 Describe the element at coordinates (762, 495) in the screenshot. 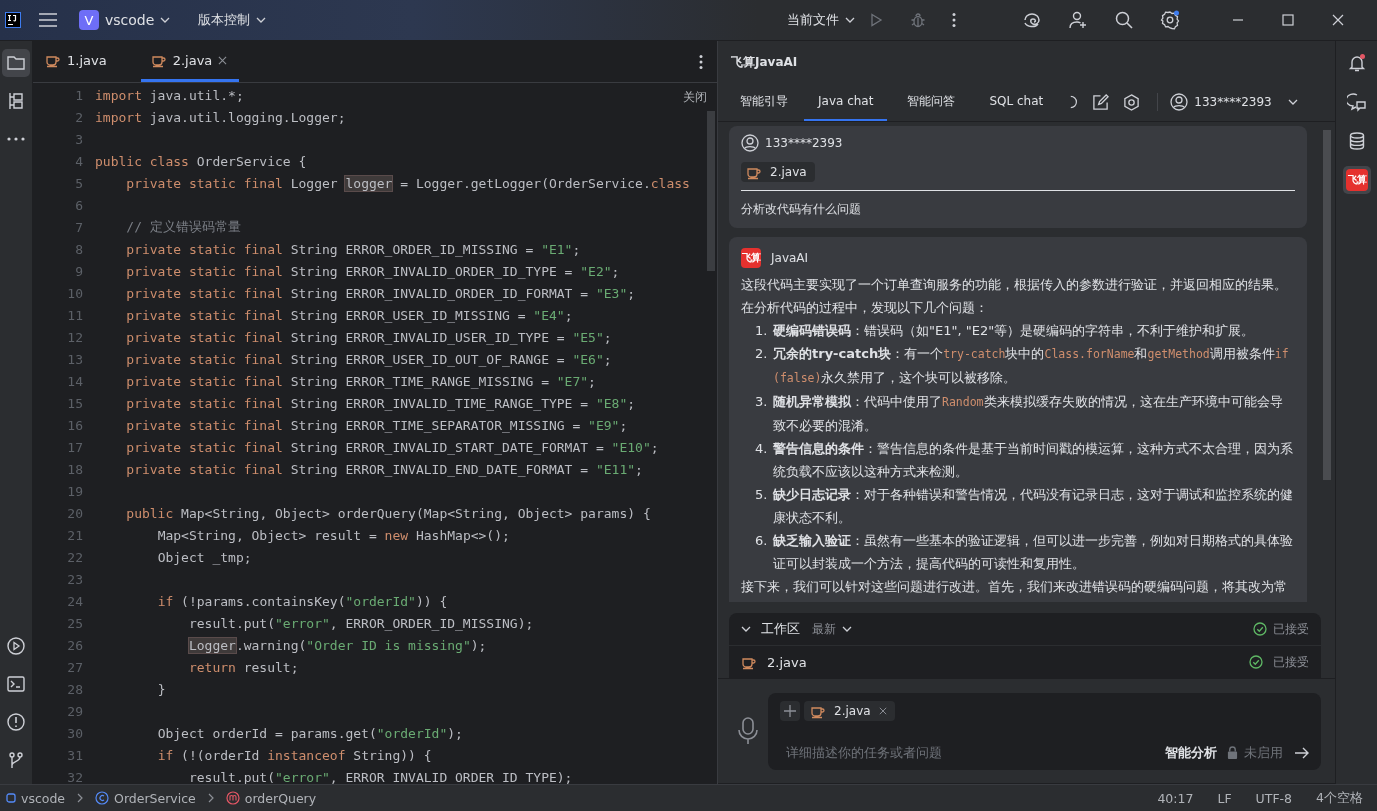

I see `list-number: 5.` at that location.